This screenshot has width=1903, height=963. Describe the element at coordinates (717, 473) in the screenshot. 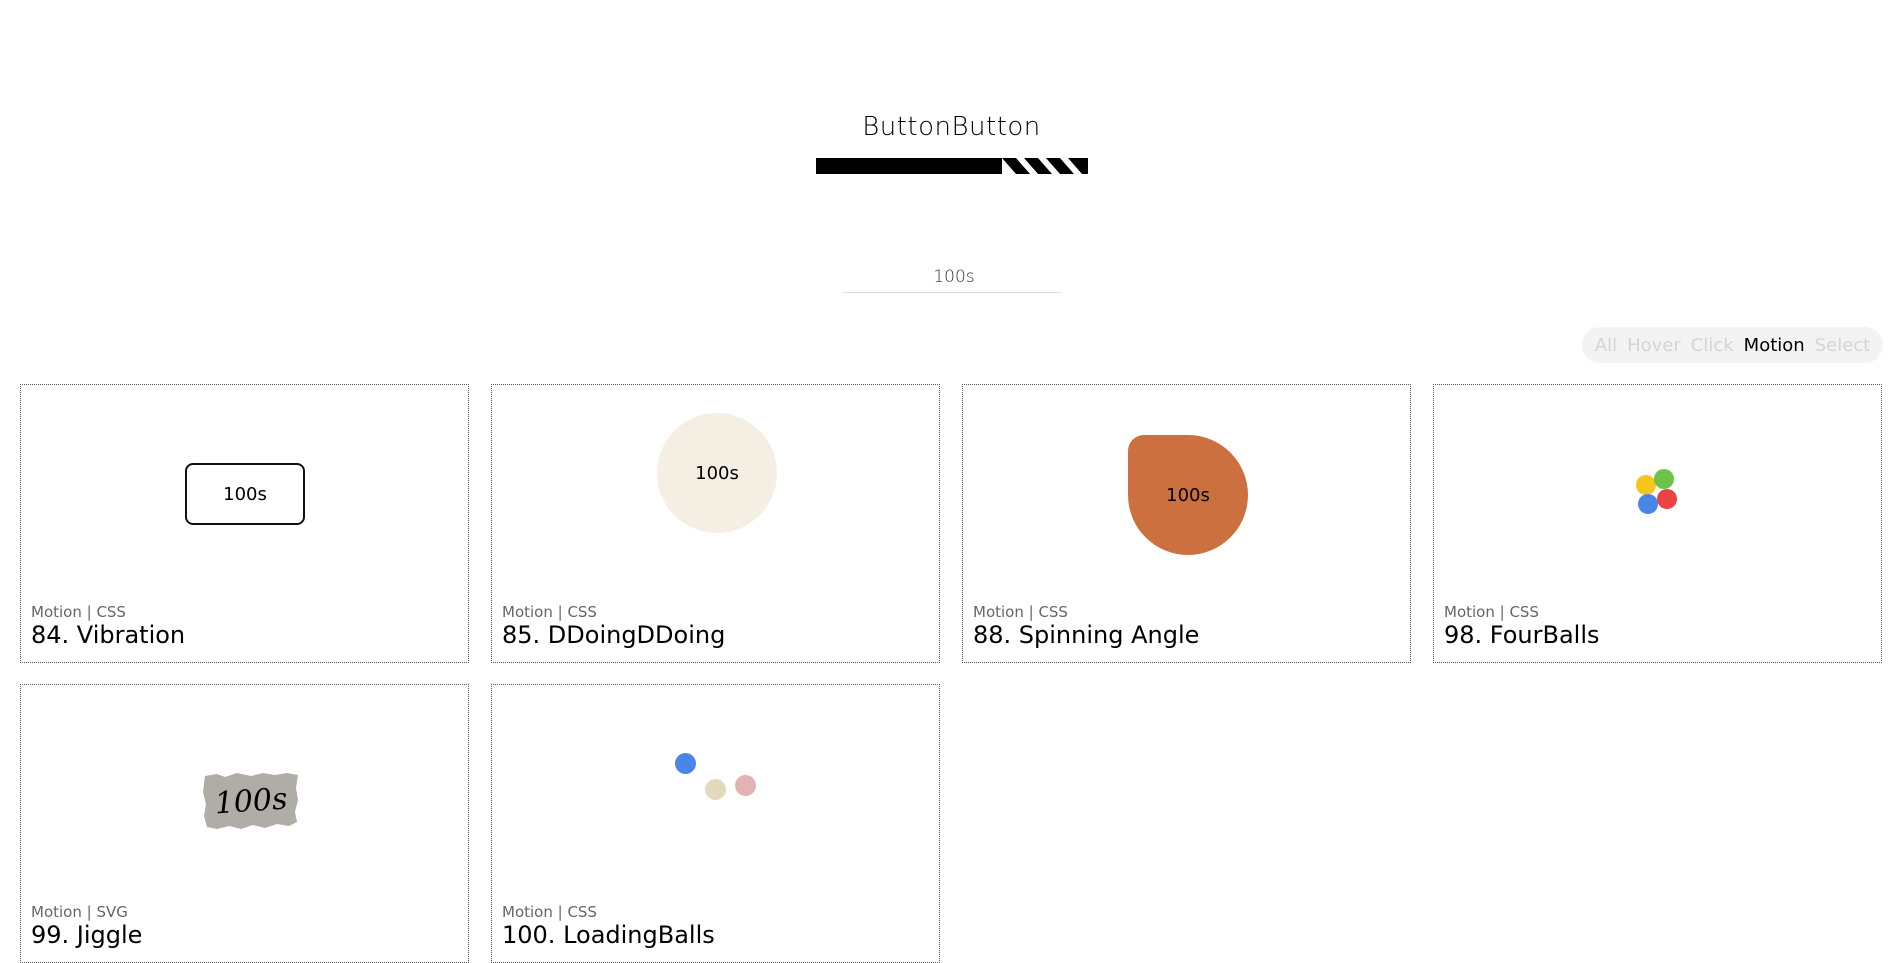

I see `ddoing-button: 100s` at that location.